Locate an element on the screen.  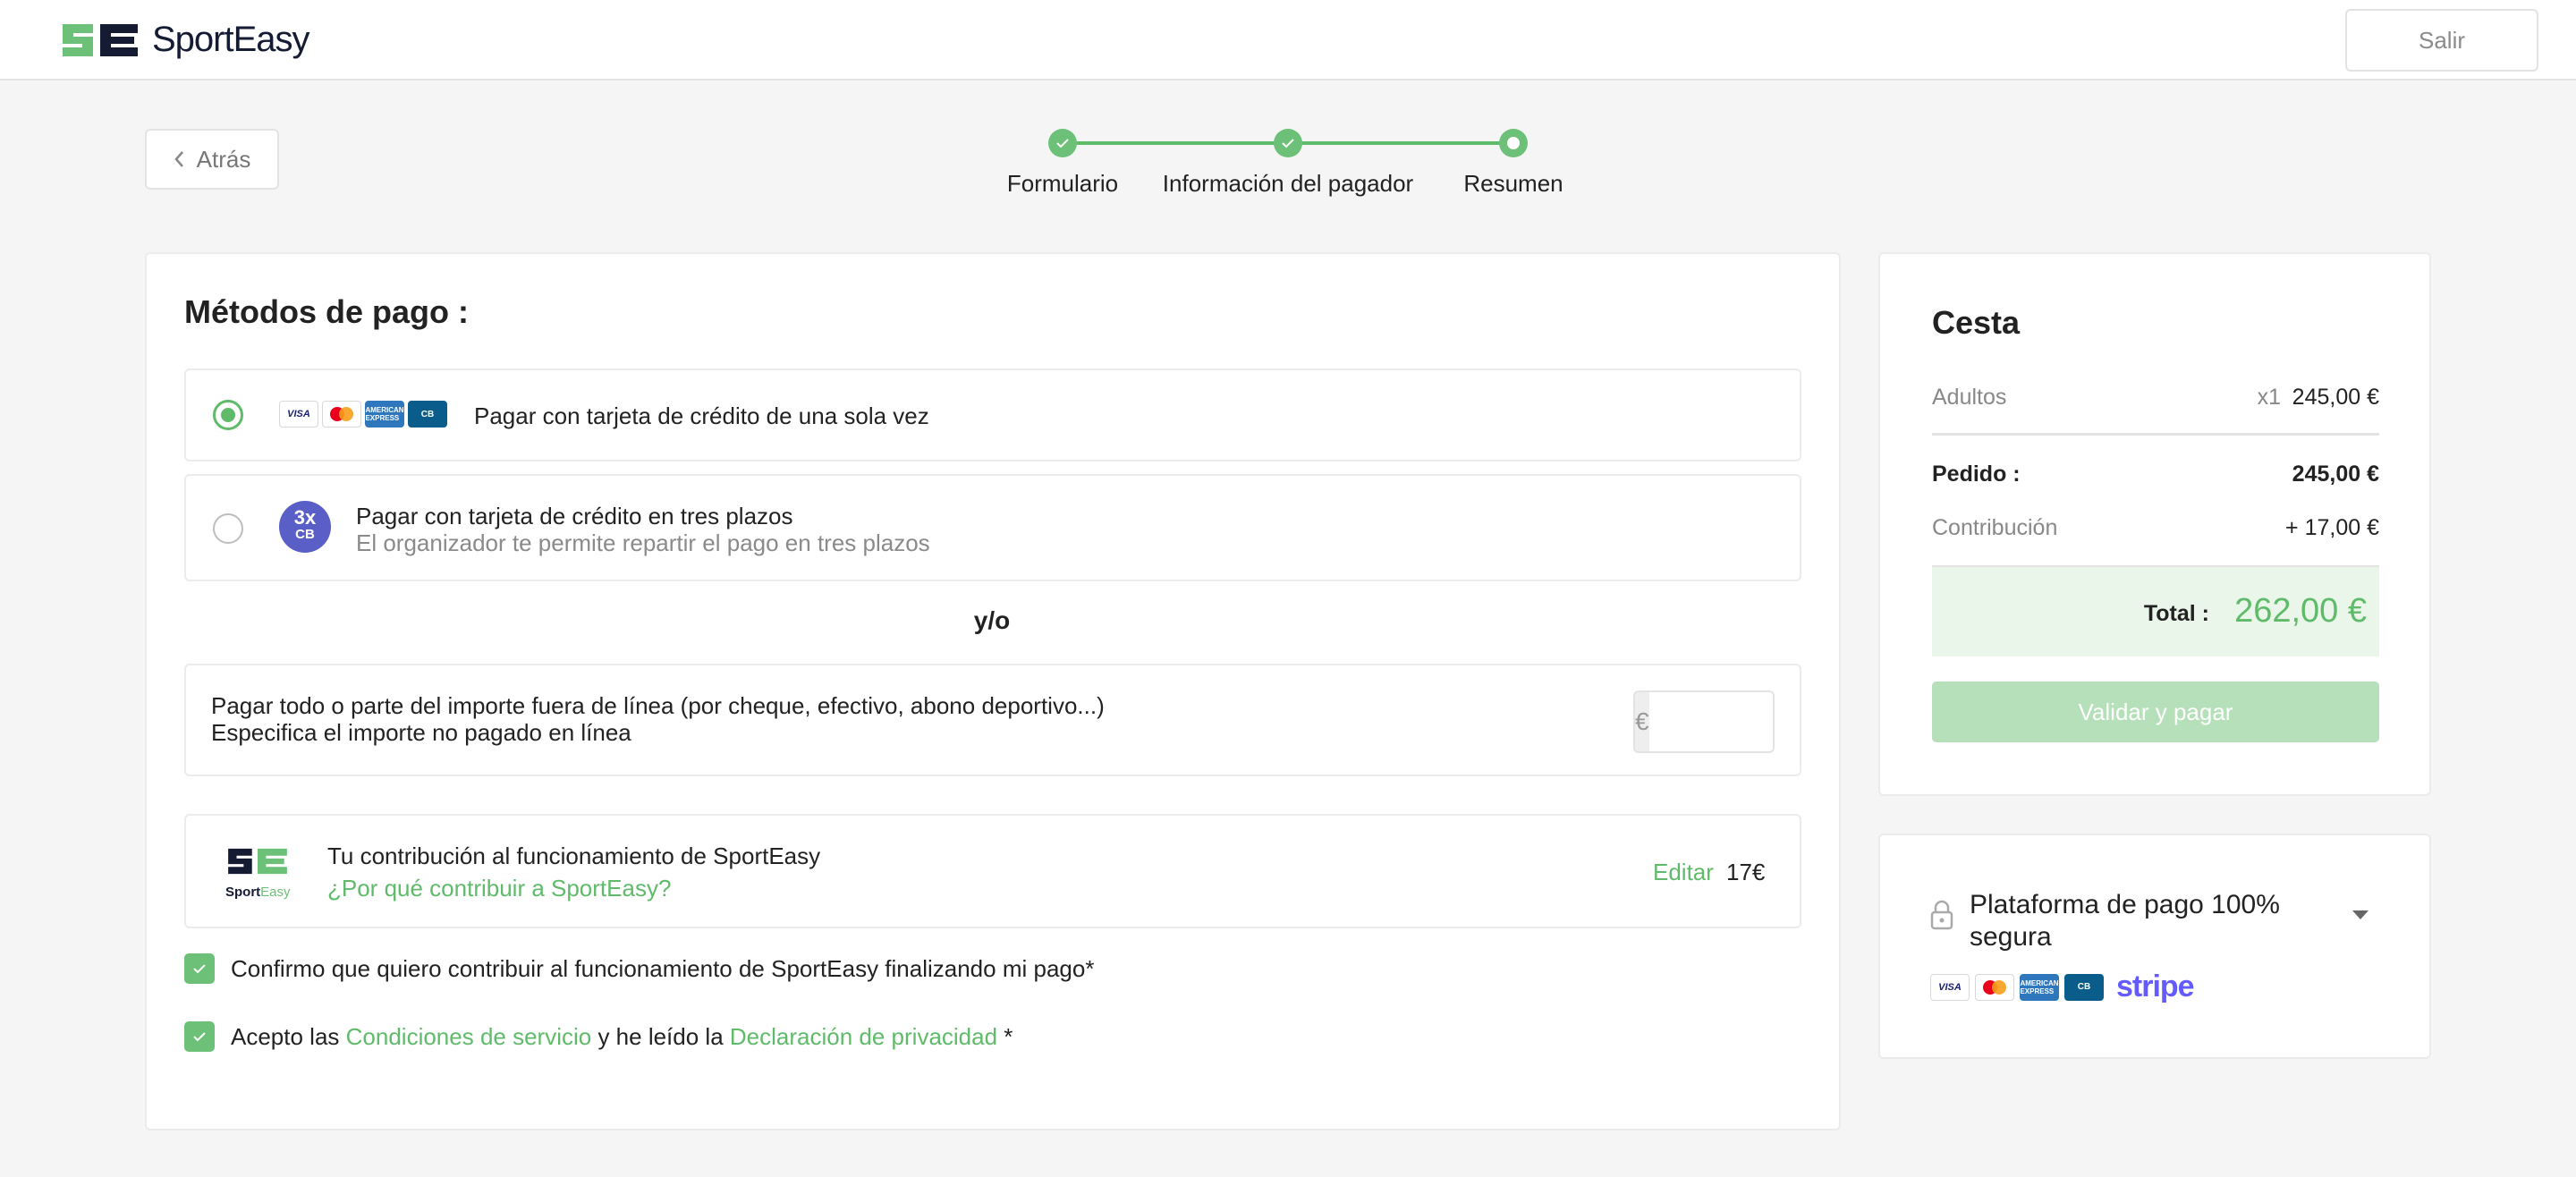
exit-button: Salir is located at coordinates (2441, 40).